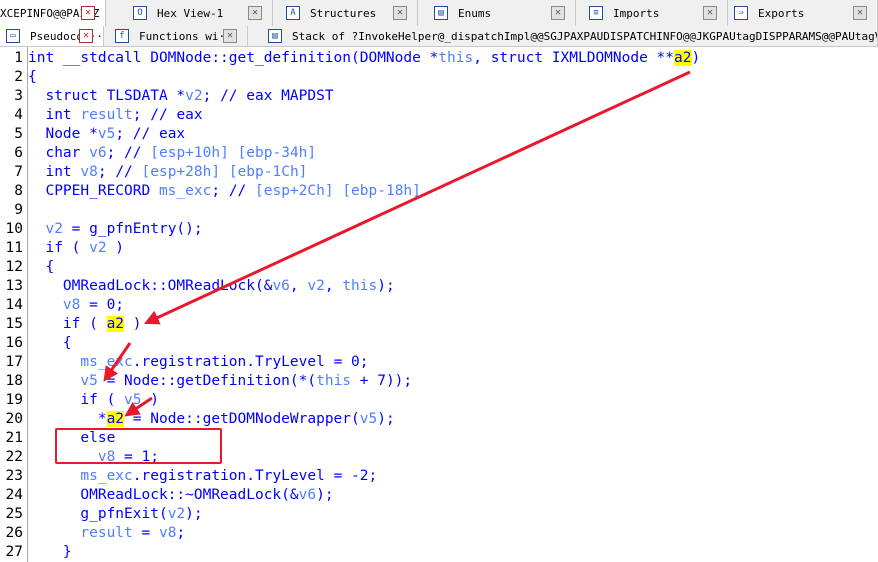  I want to click on tab-label: Imports, so click(636, 13).